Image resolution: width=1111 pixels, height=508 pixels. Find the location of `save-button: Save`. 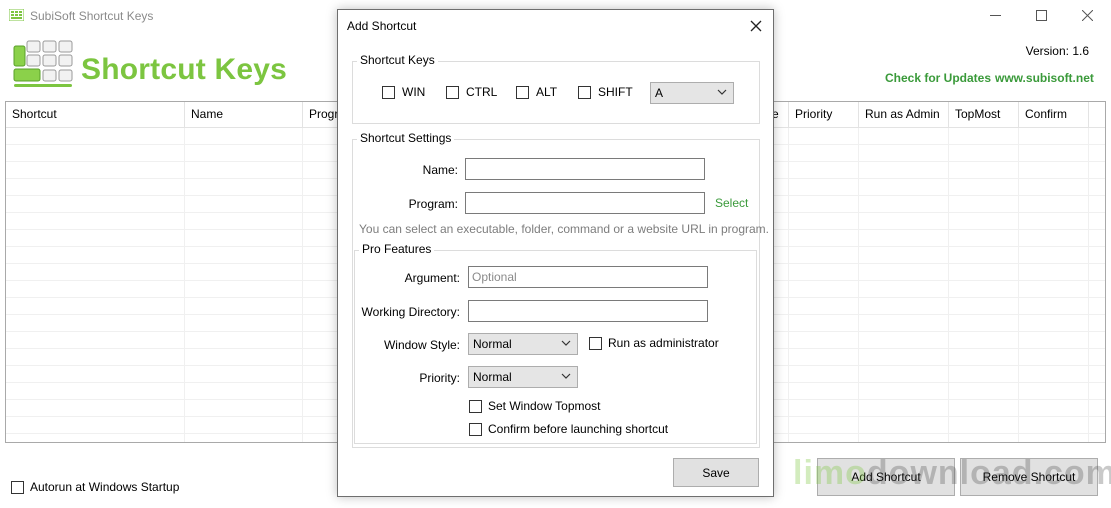

save-button: Save is located at coordinates (716, 472).